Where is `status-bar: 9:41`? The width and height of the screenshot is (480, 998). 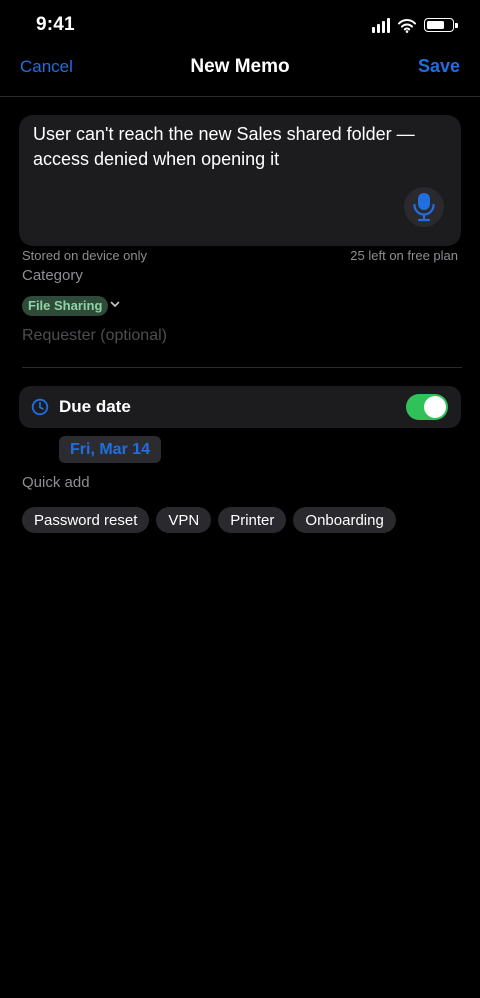 status-bar: 9:41 is located at coordinates (240, 25).